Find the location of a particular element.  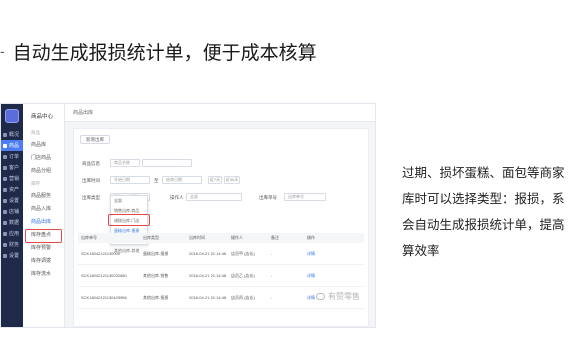

sidebar-item: 概况 is located at coordinates (12, 134).